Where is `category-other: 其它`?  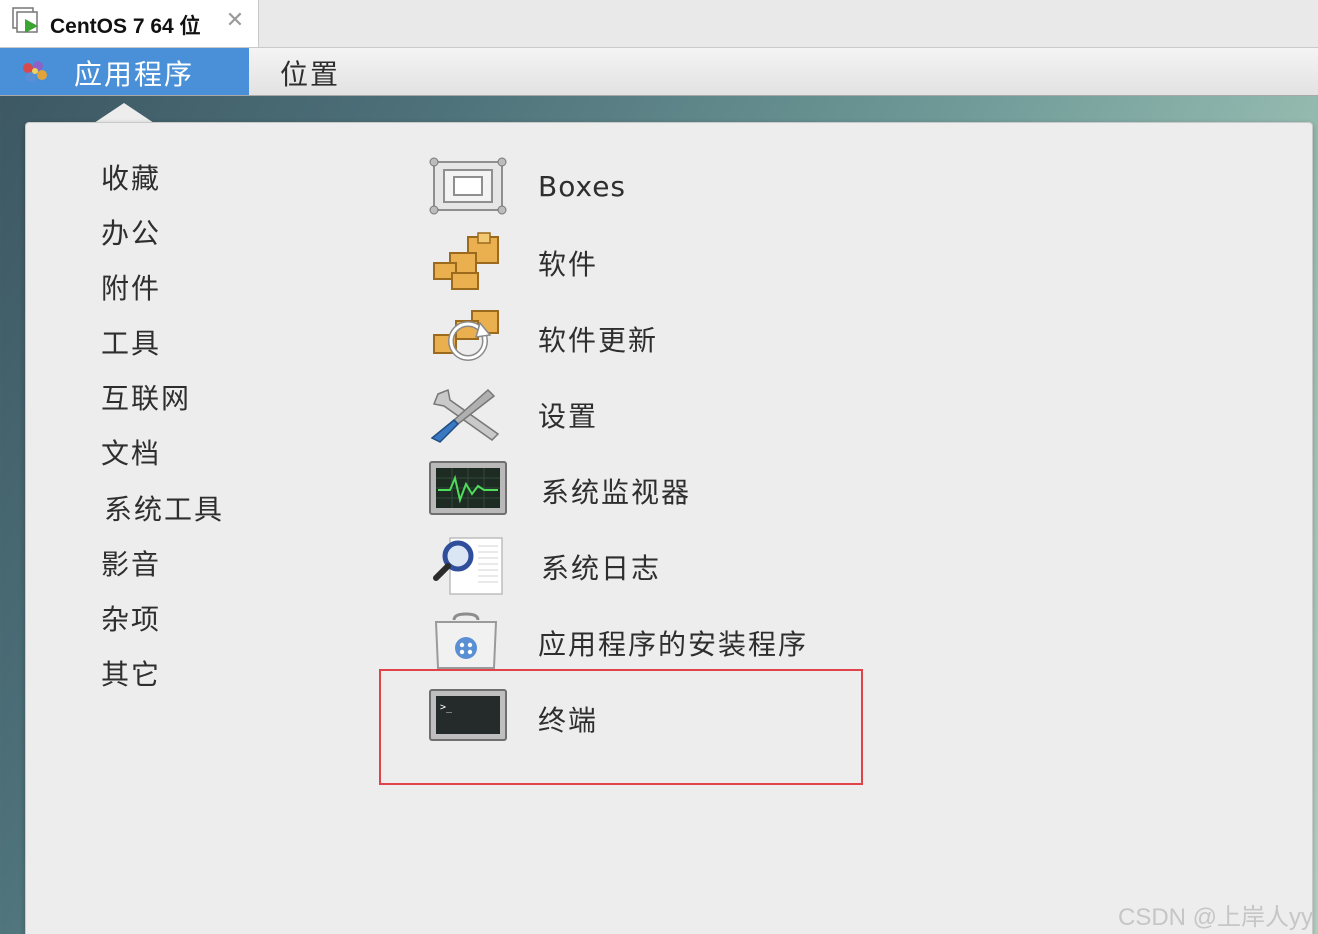
category-other: 其它 is located at coordinates (131, 673).